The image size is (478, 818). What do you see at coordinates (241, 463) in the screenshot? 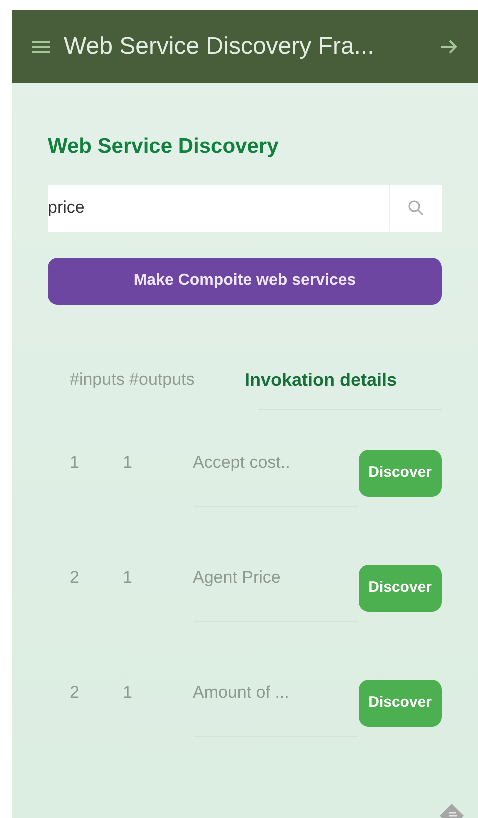
I see `table-cell-text: Accept cost..` at bounding box center [241, 463].